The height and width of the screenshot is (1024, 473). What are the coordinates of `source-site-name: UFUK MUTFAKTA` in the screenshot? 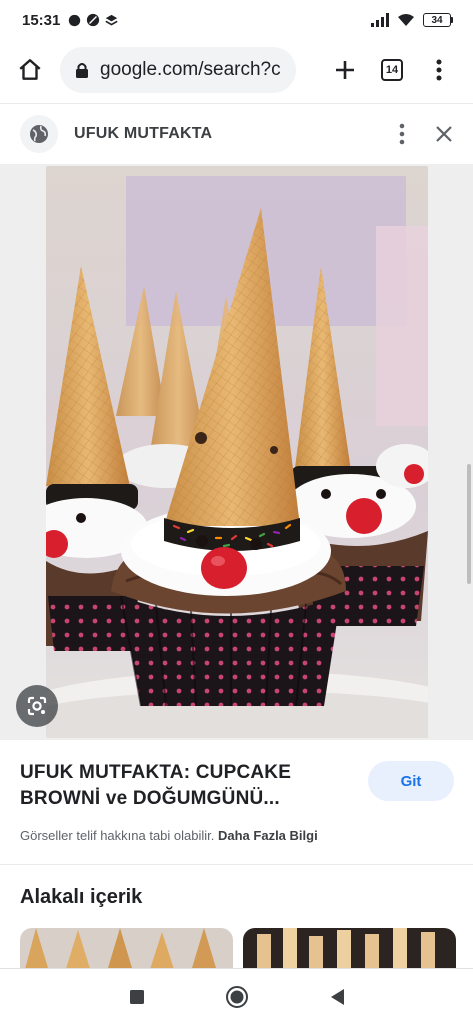 It's located at (143, 134).